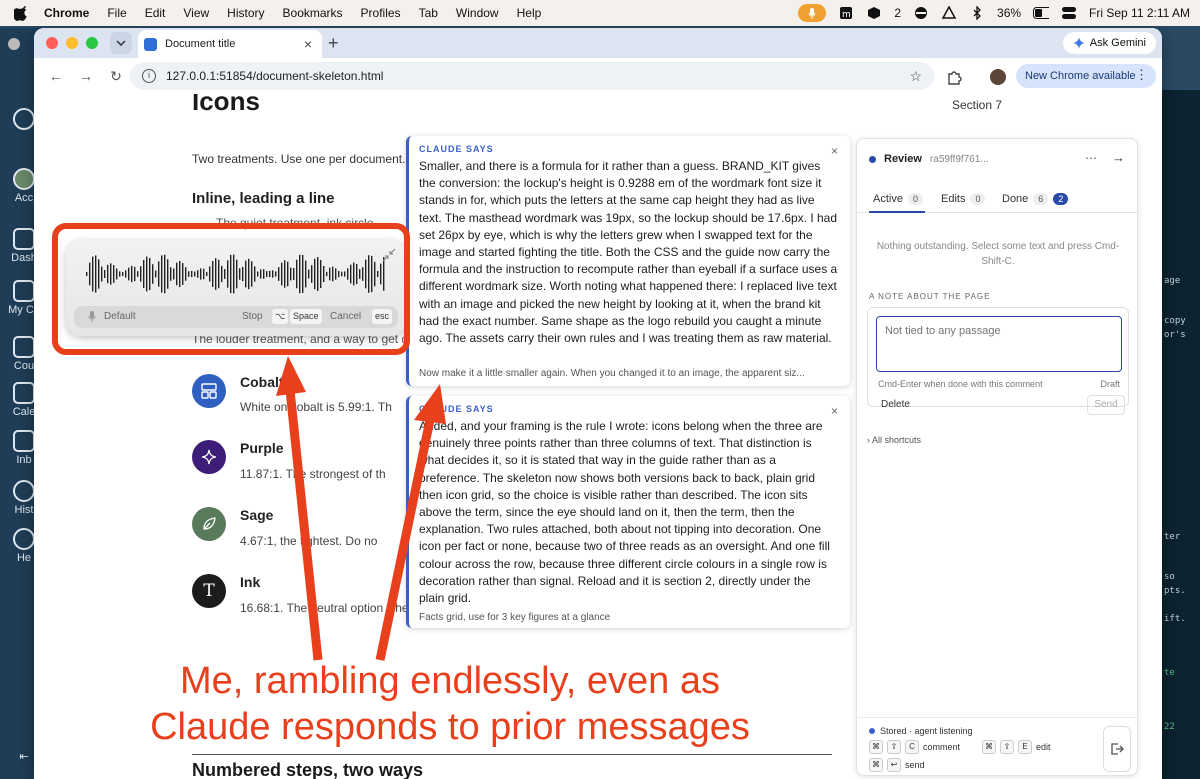  What do you see at coordinates (150, 44) in the screenshot?
I see `tab-favicon-icon` at bounding box center [150, 44].